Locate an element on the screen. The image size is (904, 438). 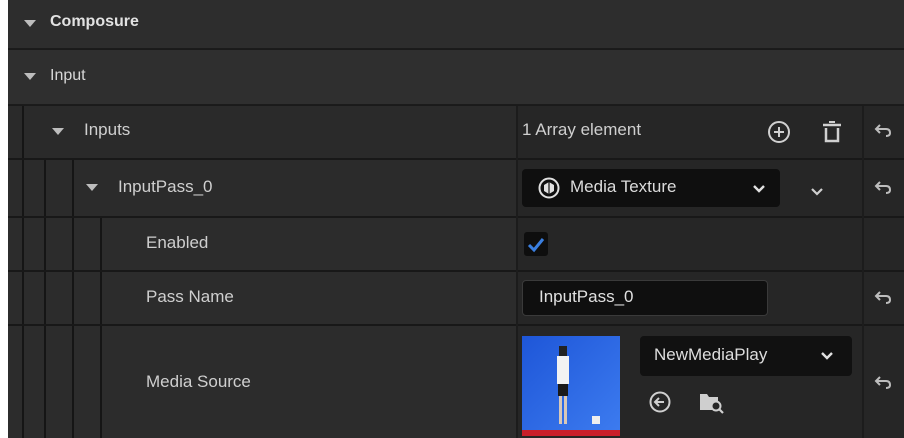
property-row-enabled: Enabled is located at coordinates (456, 244).